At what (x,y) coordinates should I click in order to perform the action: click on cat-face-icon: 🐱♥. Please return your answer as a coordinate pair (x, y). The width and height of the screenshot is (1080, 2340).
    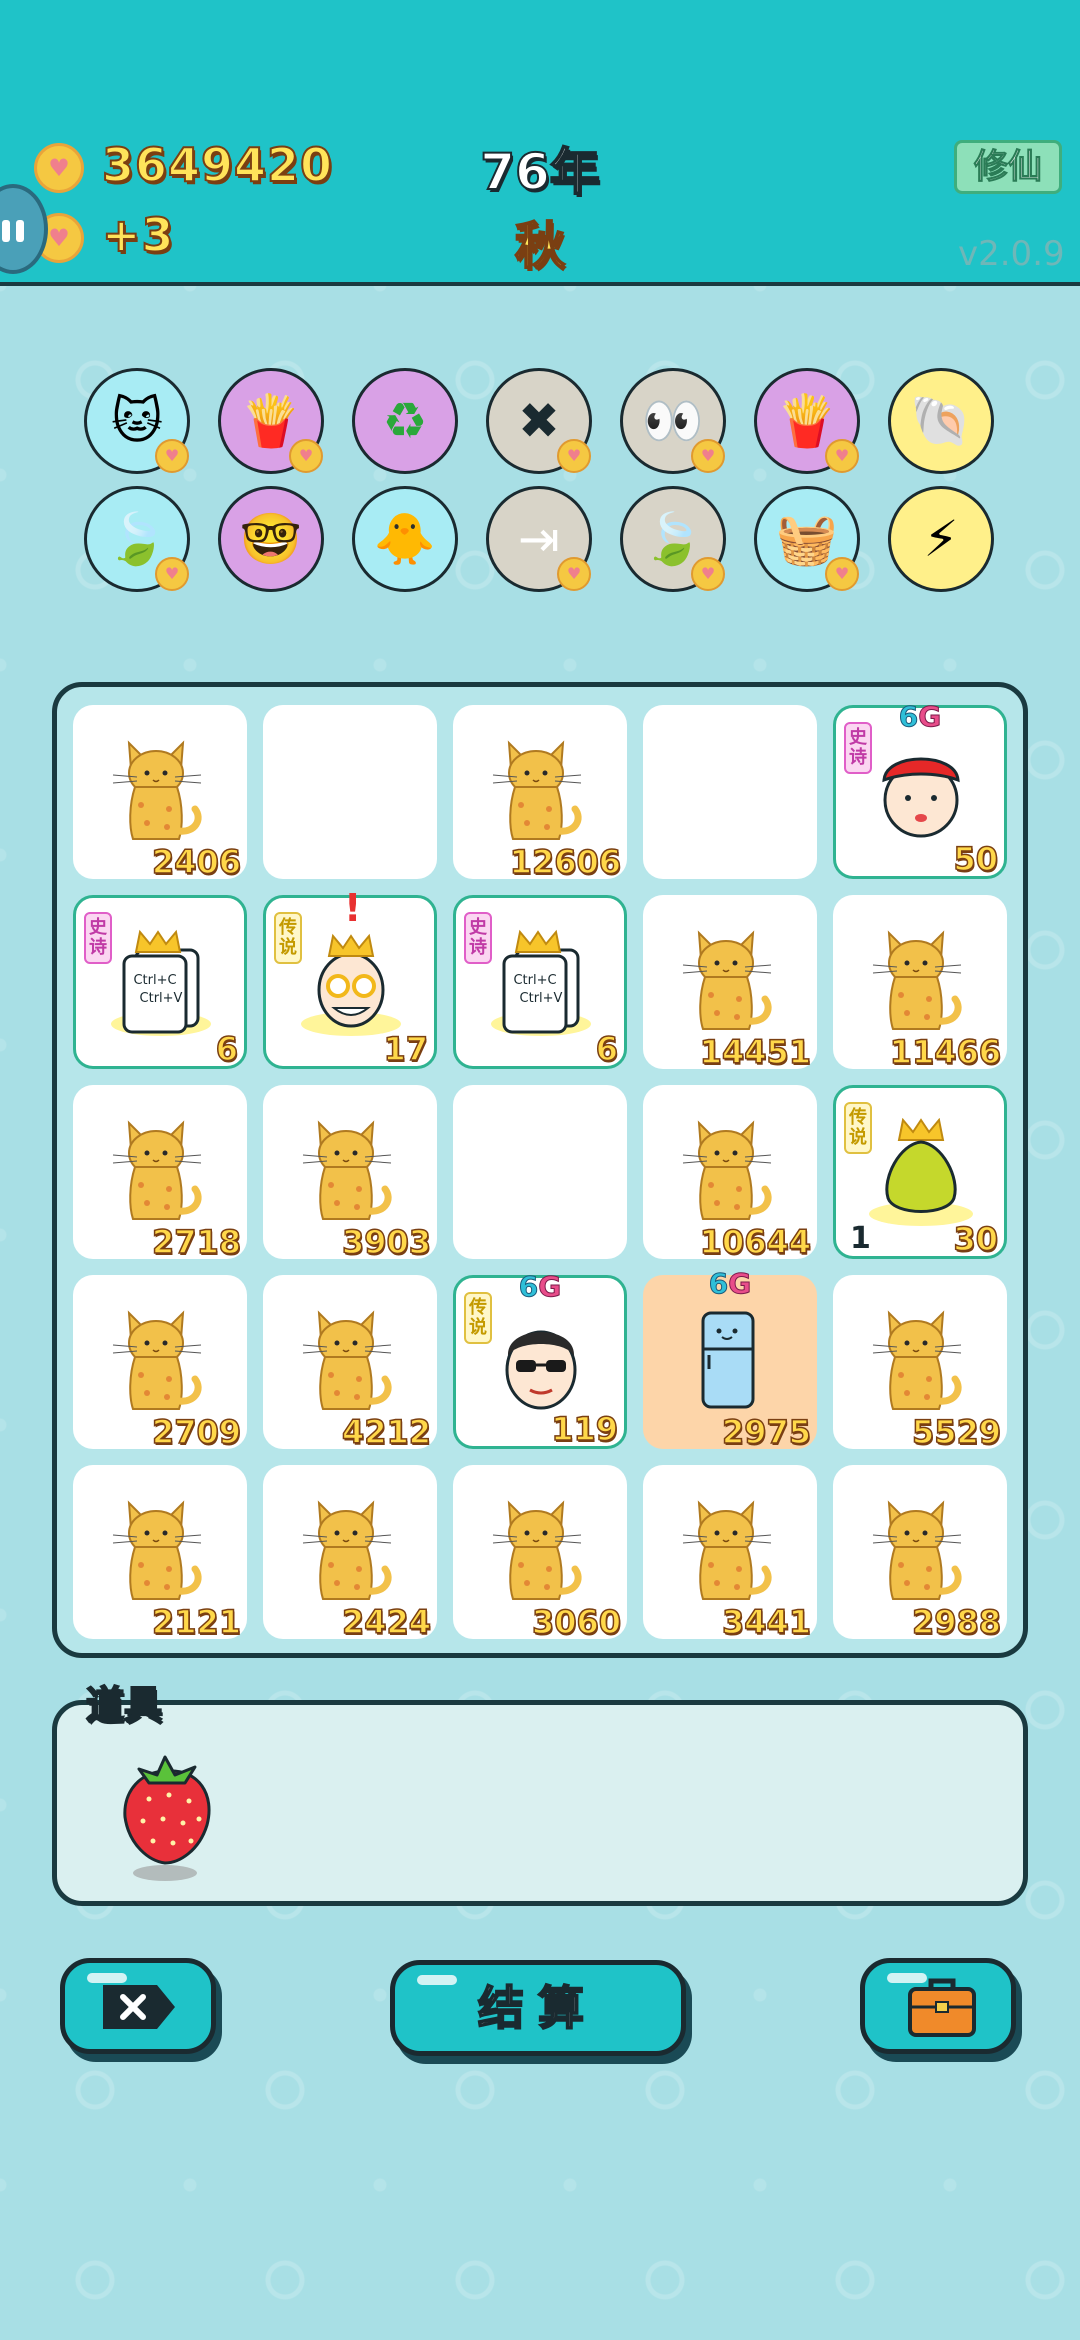
    Looking at the image, I should click on (137, 421).